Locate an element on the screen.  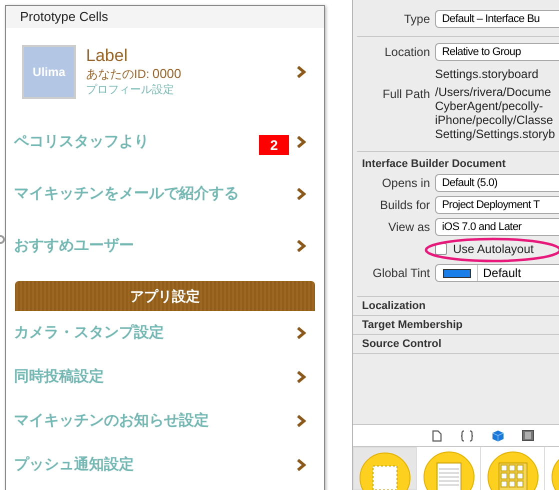
profile-name: Label is located at coordinates (107, 56).